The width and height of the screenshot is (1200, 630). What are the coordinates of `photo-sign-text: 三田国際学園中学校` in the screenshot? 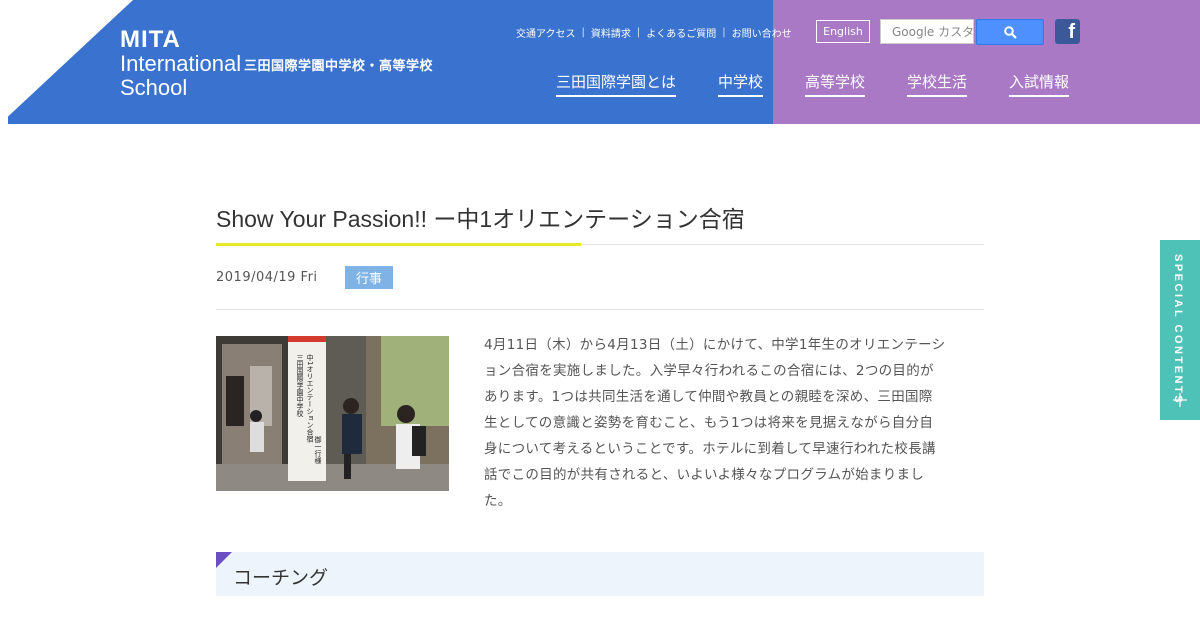 It's located at (300, 386).